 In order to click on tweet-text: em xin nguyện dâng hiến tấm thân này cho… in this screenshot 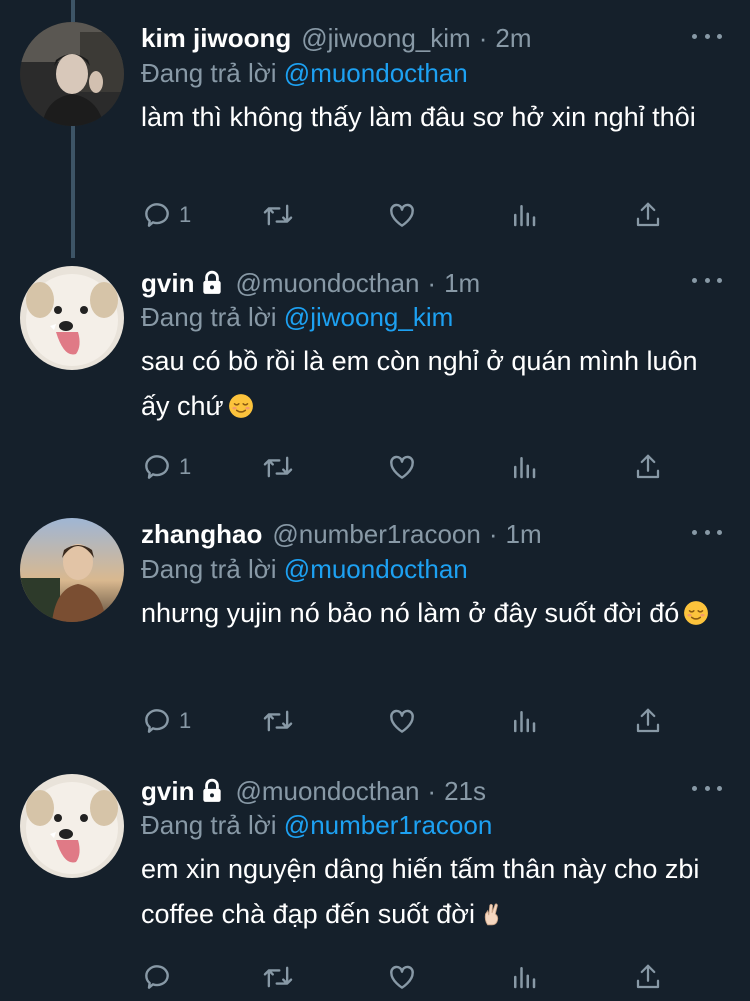, I will do `click(431, 892)`.